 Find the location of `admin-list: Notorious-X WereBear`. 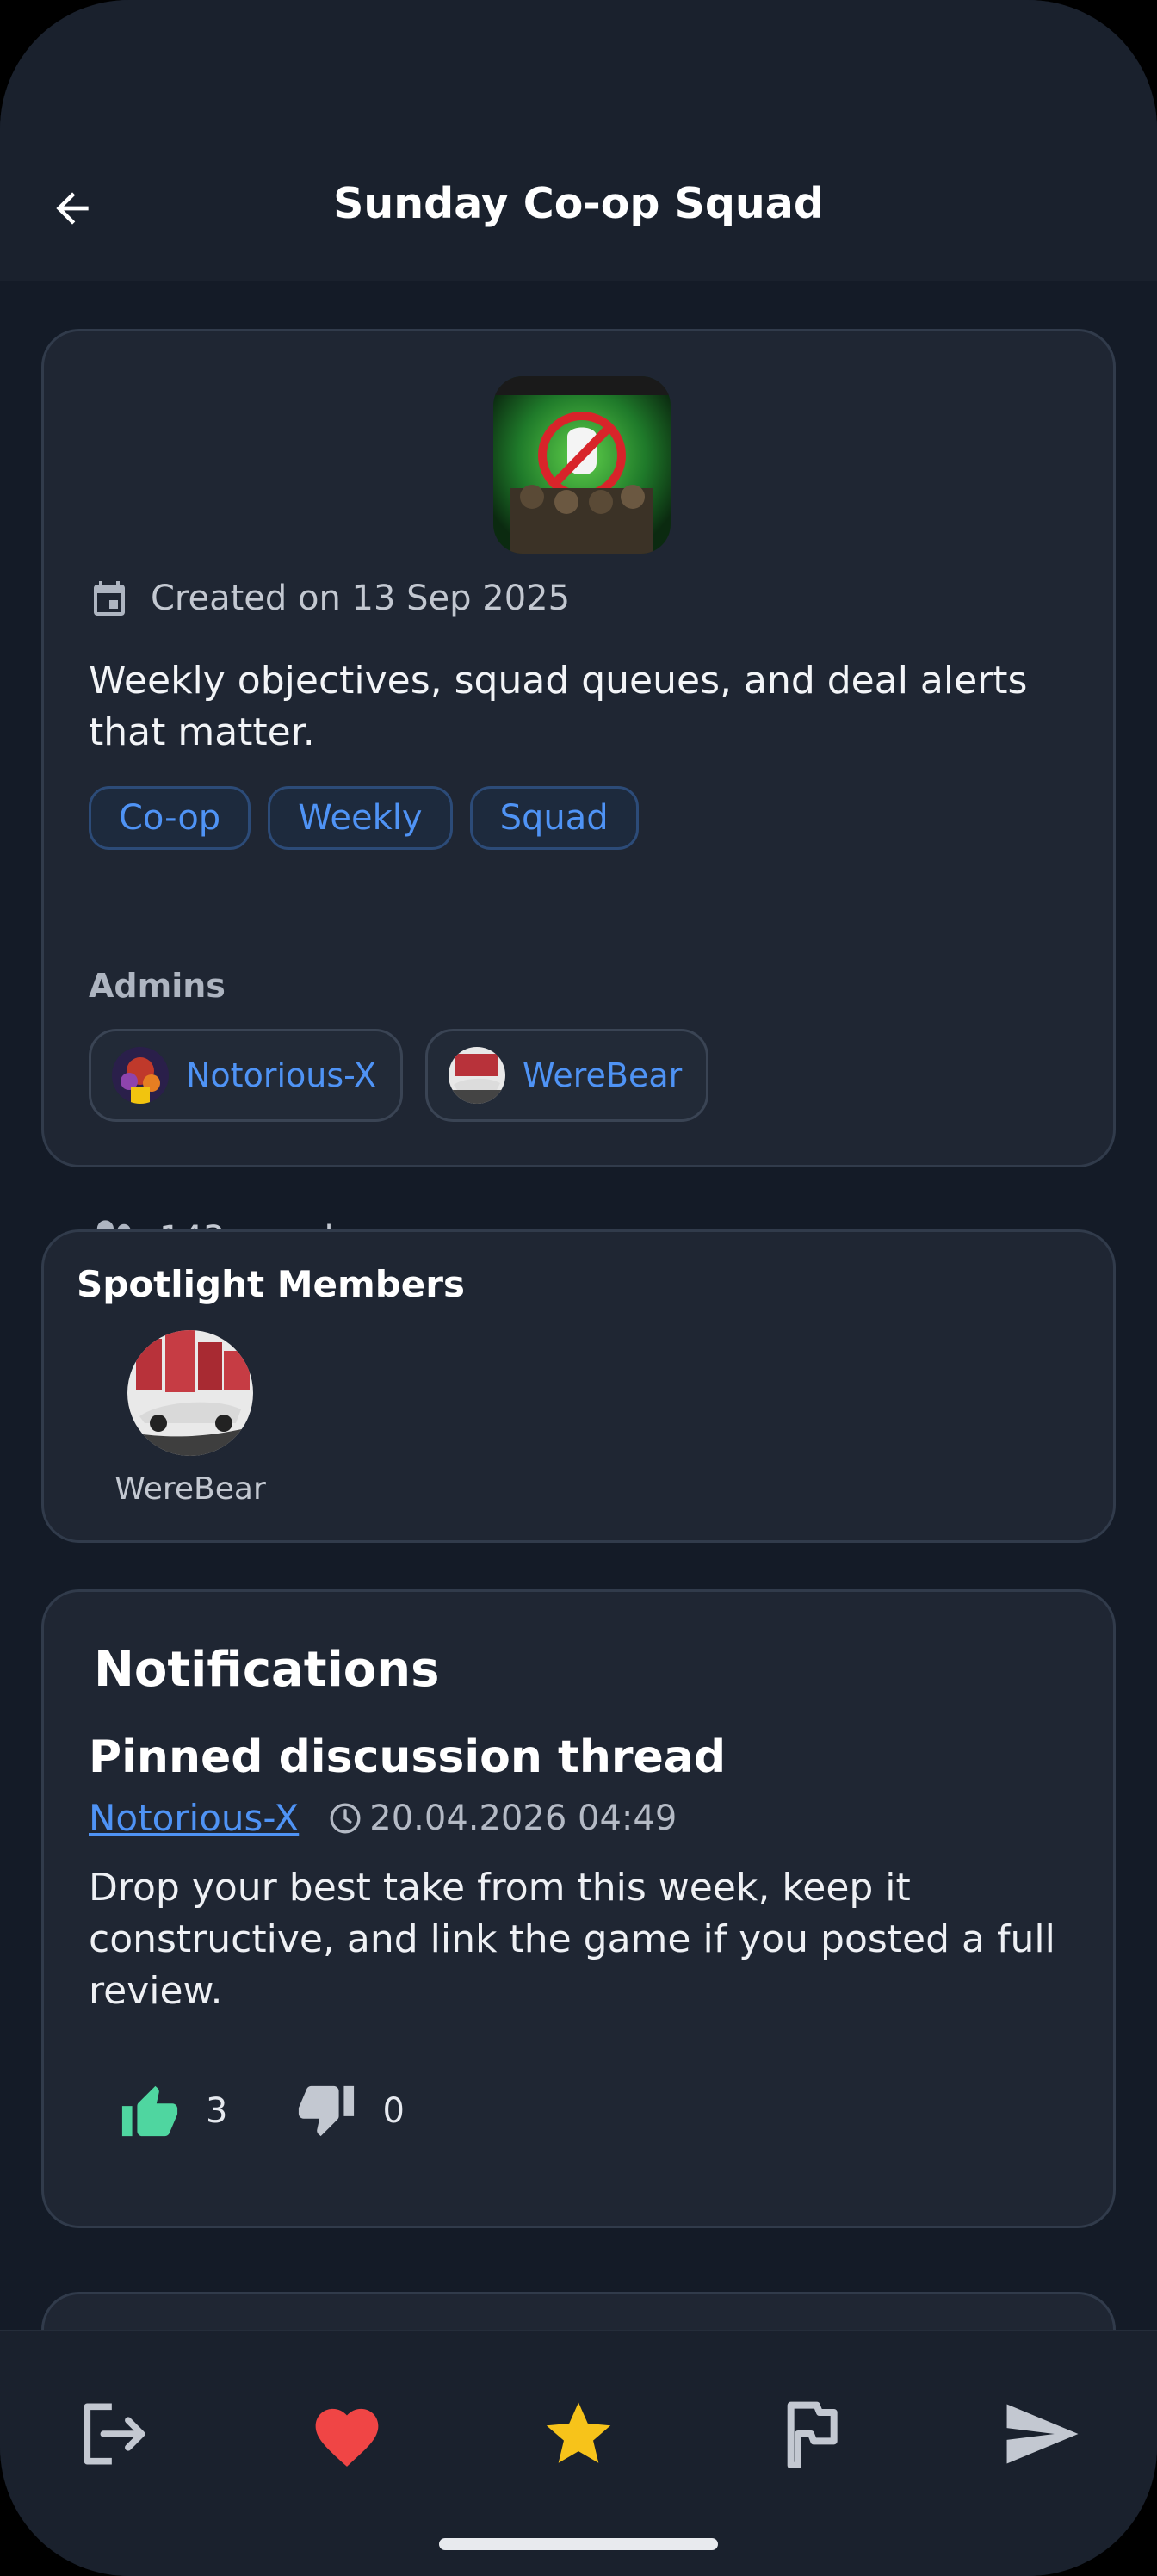

admin-list: Notorious-X WereBear is located at coordinates (399, 1075).